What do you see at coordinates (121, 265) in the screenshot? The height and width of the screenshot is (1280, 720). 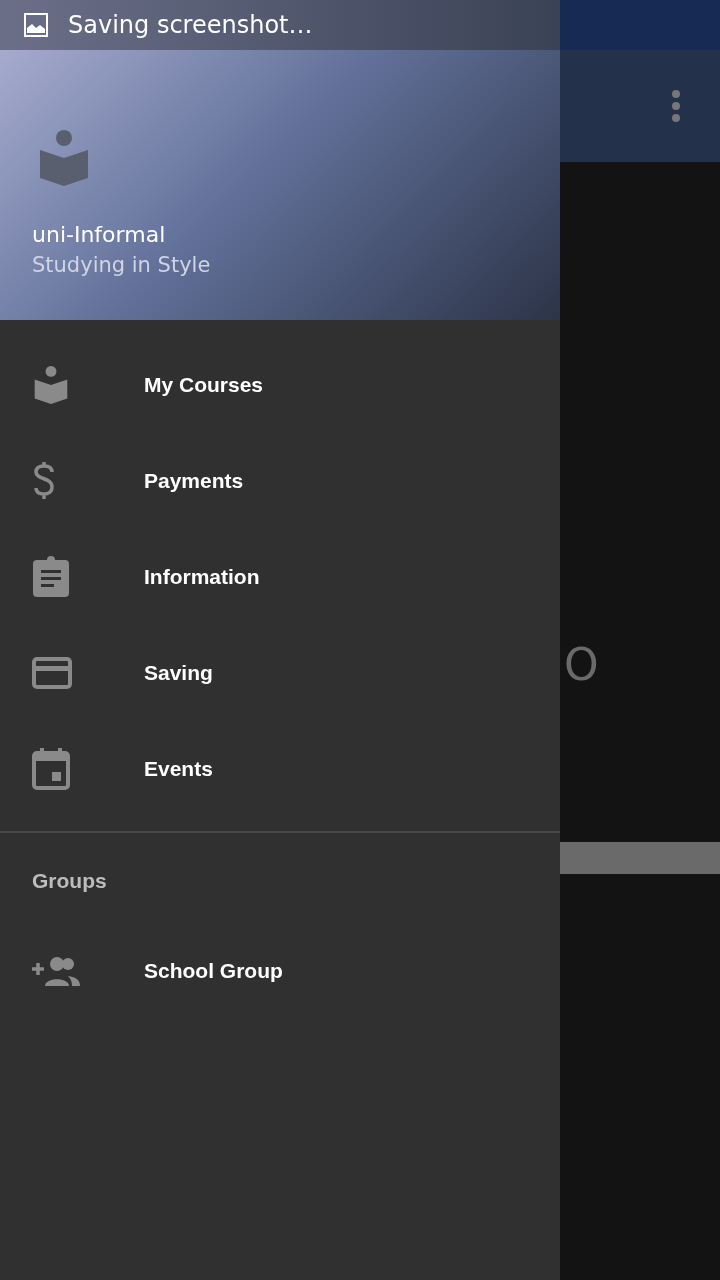 I see `app-tagline: Studying in Style` at bounding box center [121, 265].